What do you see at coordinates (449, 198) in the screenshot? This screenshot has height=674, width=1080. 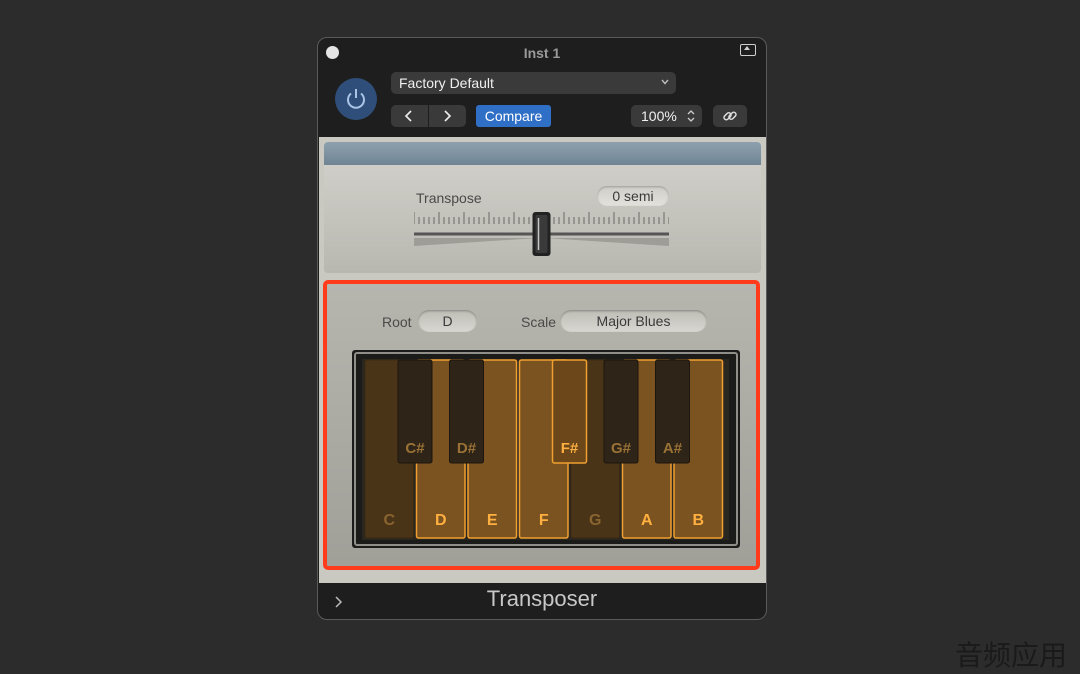 I see `transpose-label: Transpose` at bounding box center [449, 198].